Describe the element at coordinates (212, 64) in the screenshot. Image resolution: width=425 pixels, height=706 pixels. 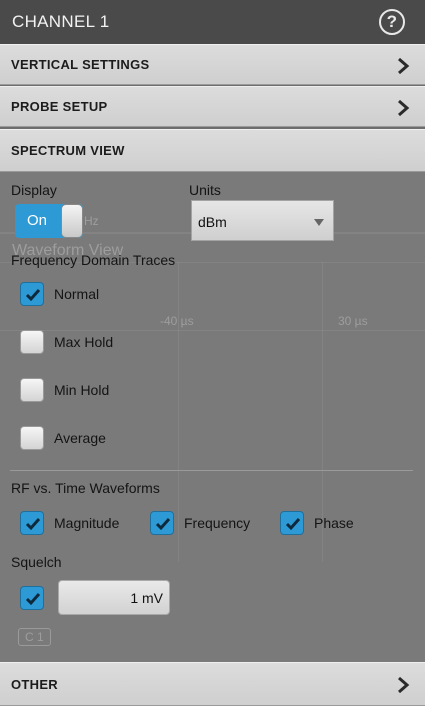
I see `section-vertical-settings: VERTICAL SETTINGS` at that location.